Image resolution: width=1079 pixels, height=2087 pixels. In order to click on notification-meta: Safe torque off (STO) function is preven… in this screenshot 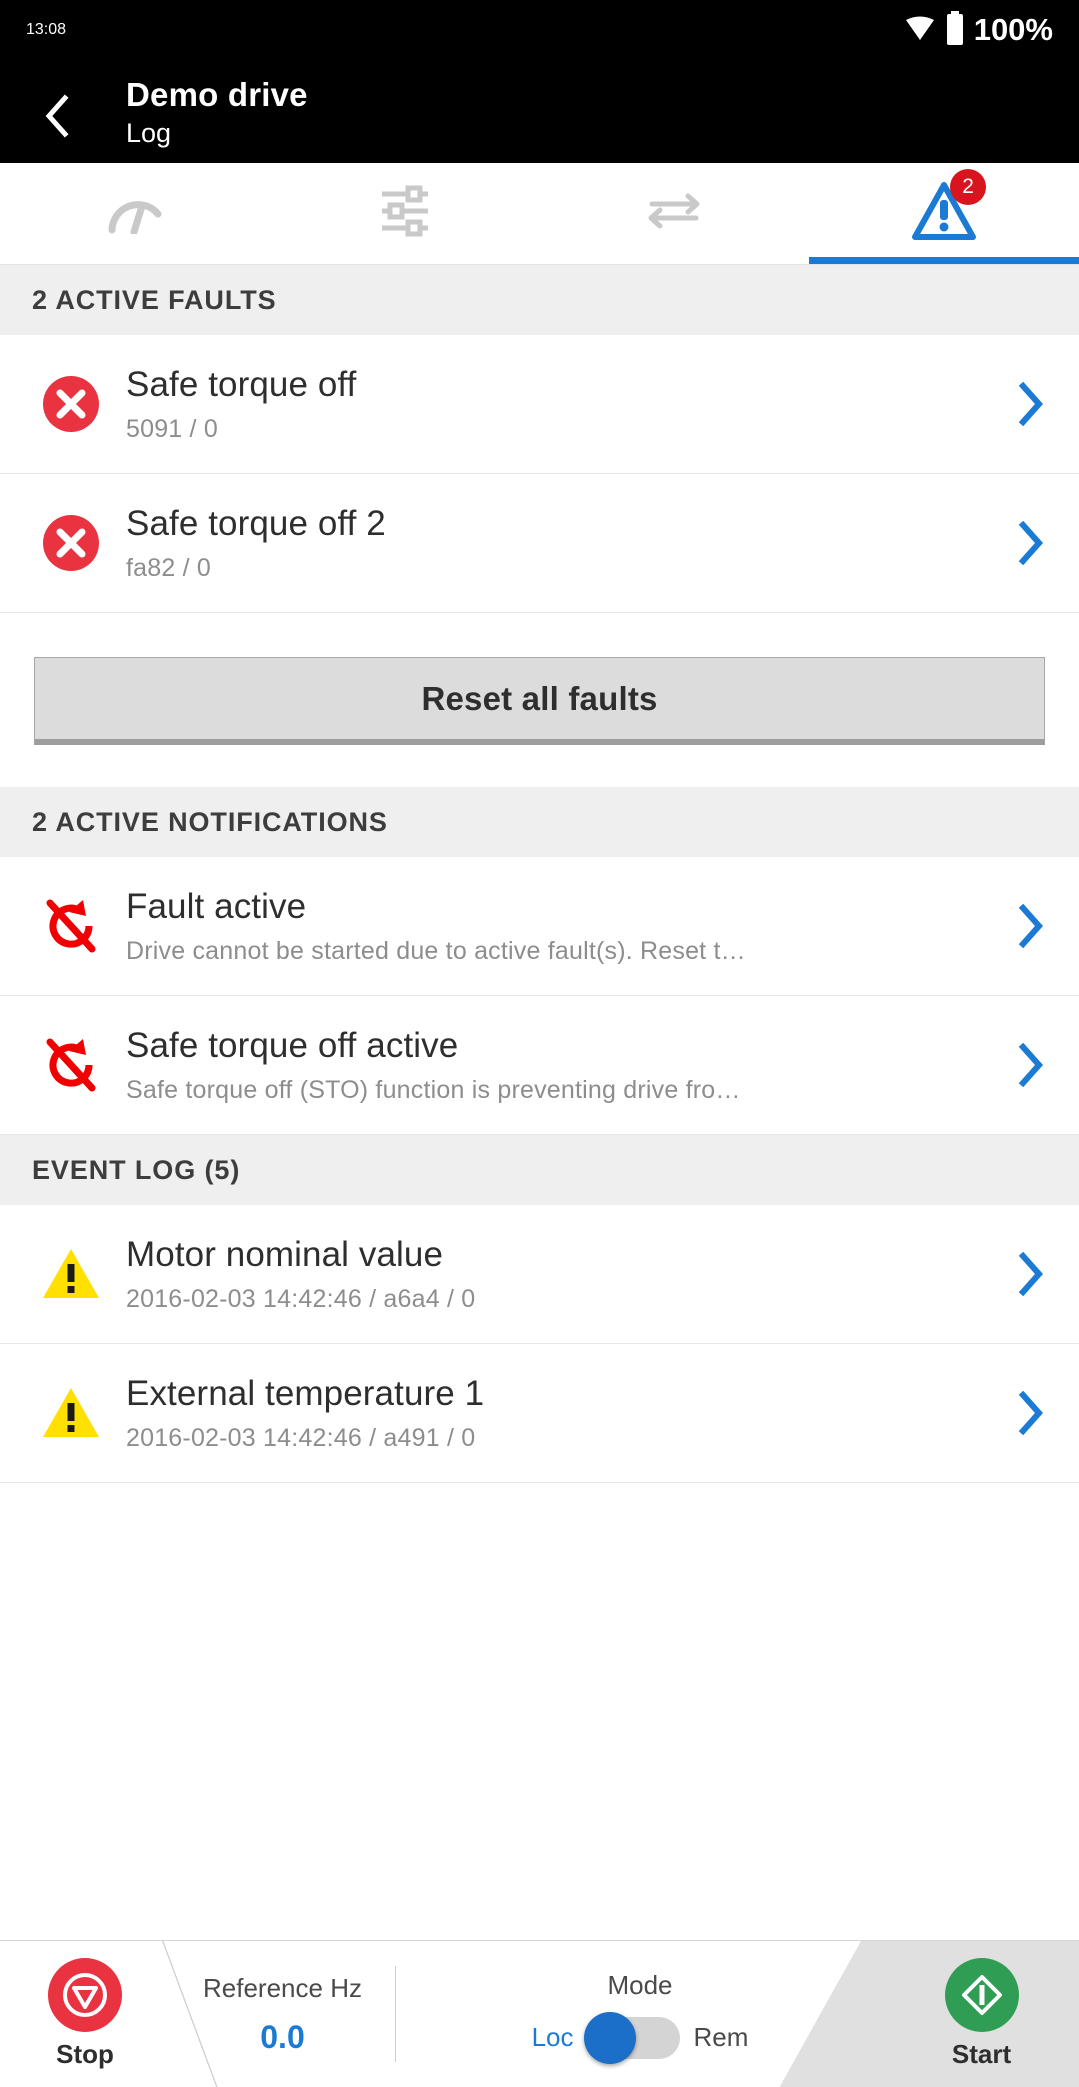, I will do `click(433, 1089)`.